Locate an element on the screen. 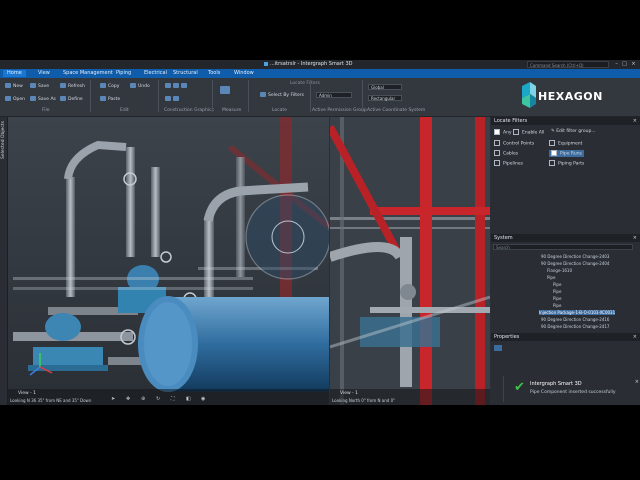 The height and width of the screenshot is (480, 640). minimize-icon: – is located at coordinates (616, 64).